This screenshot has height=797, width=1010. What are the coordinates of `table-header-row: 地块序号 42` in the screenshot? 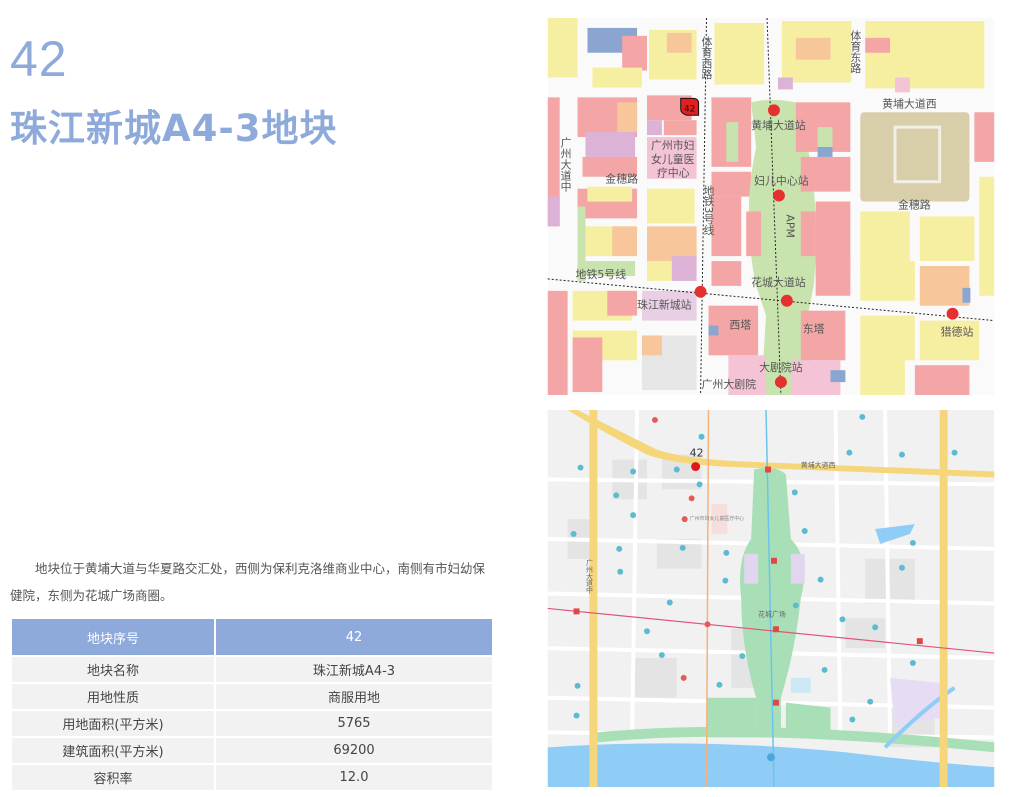 It's located at (252, 637).